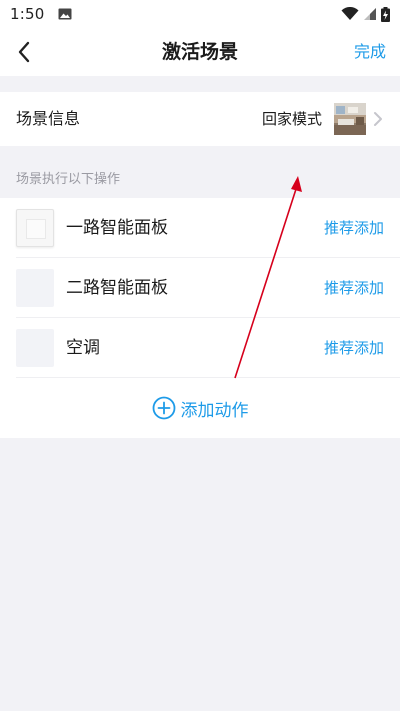  Describe the element at coordinates (83, 348) in the screenshot. I see `device-name: 空调` at that location.